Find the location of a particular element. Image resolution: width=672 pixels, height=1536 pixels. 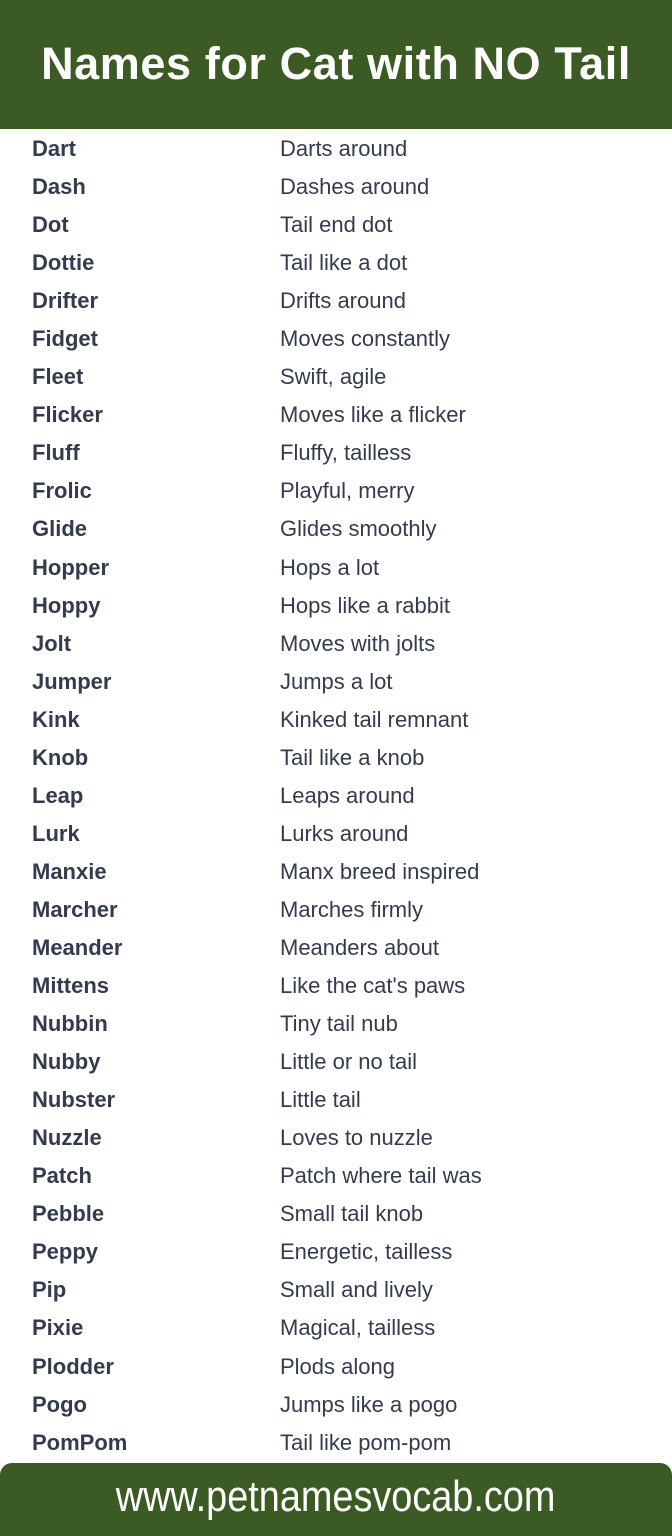

table-row: Plodder Plods along is located at coordinates (347, 1367).